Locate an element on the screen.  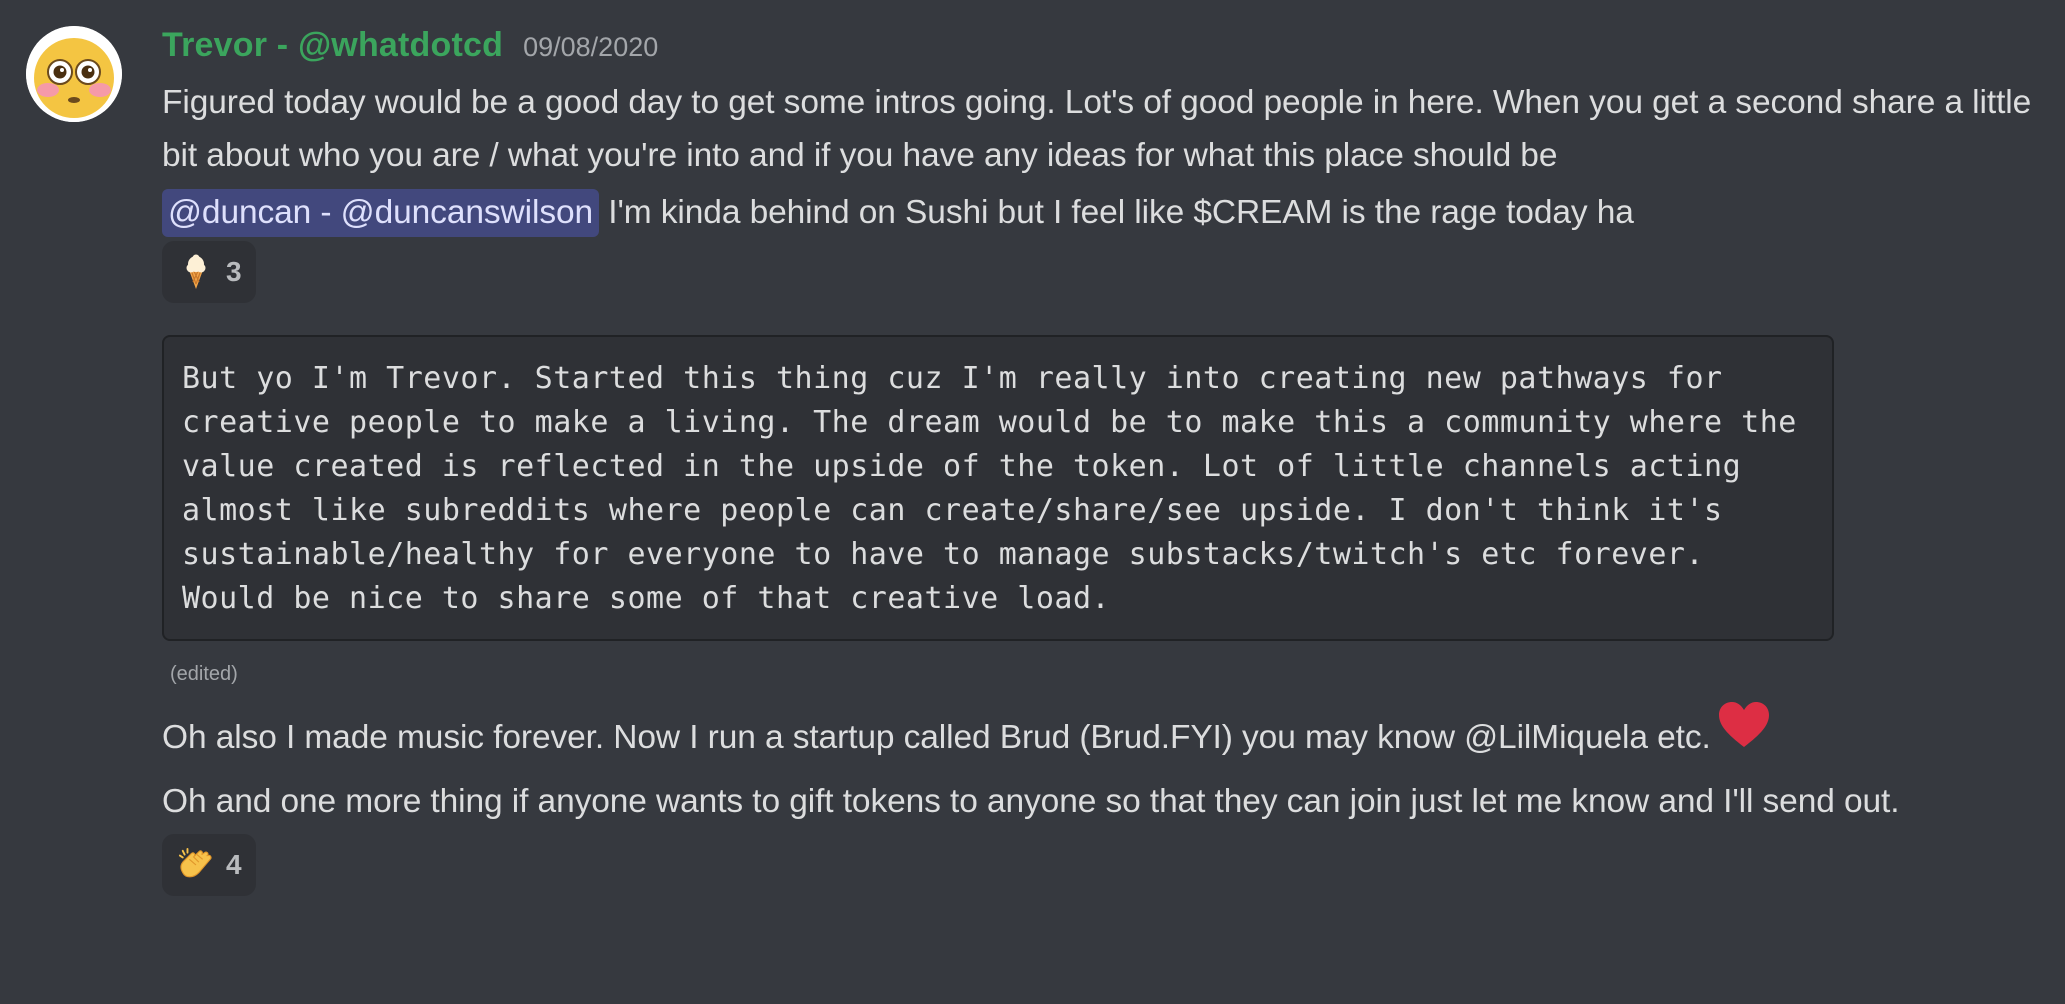
user-avatar is located at coordinates (74, 74).